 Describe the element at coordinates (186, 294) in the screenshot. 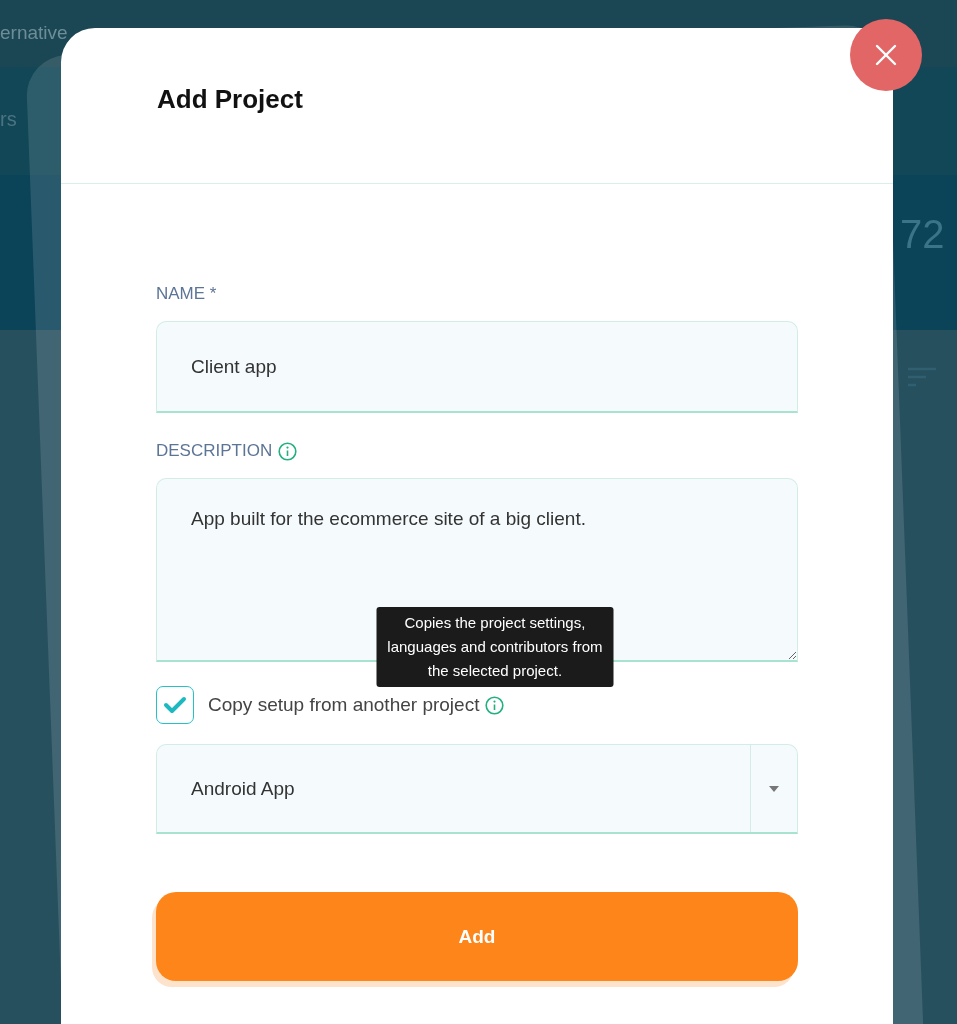

I see `field-label: NAME *` at that location.